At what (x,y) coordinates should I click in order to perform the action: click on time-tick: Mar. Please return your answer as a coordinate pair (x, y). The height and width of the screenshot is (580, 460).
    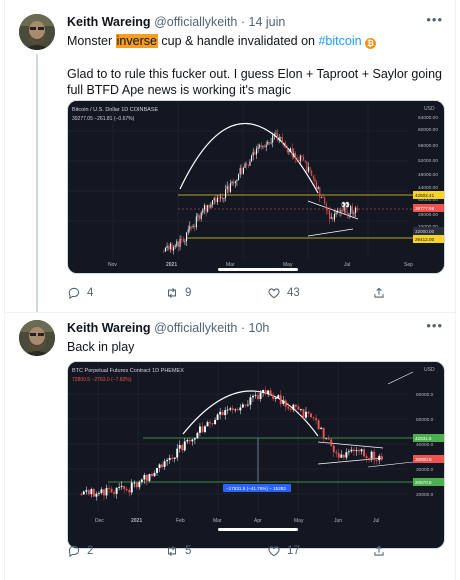
    Looking at the image, I should click on (230, 265).